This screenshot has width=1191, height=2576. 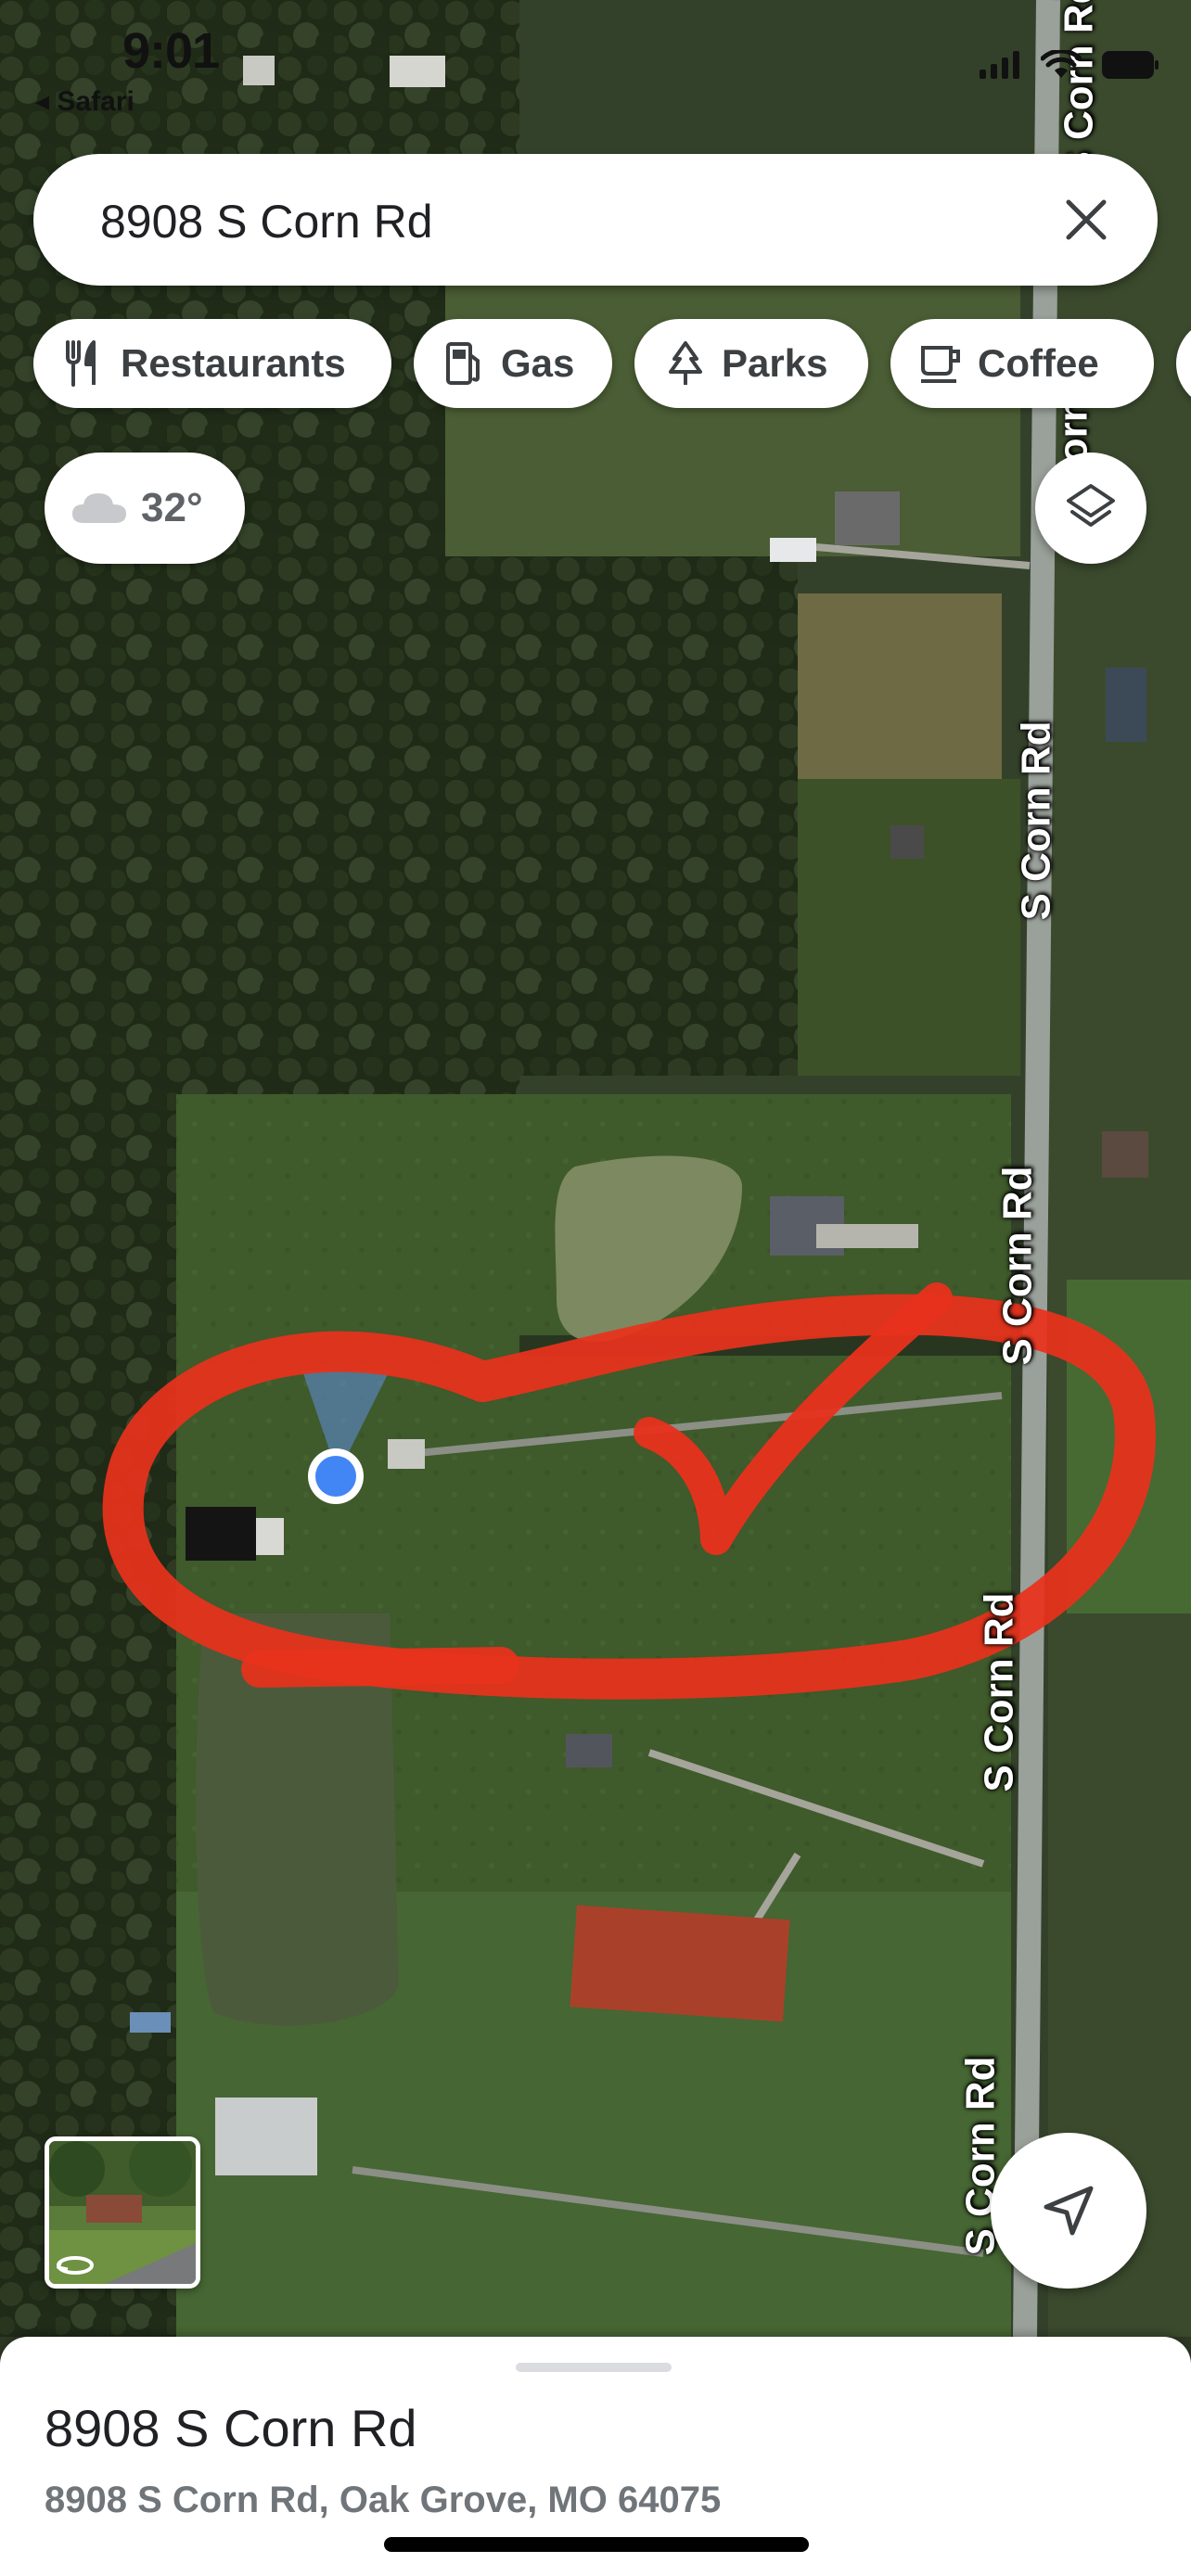 I want to click on home-indicator, so click(x=597, y=2544).